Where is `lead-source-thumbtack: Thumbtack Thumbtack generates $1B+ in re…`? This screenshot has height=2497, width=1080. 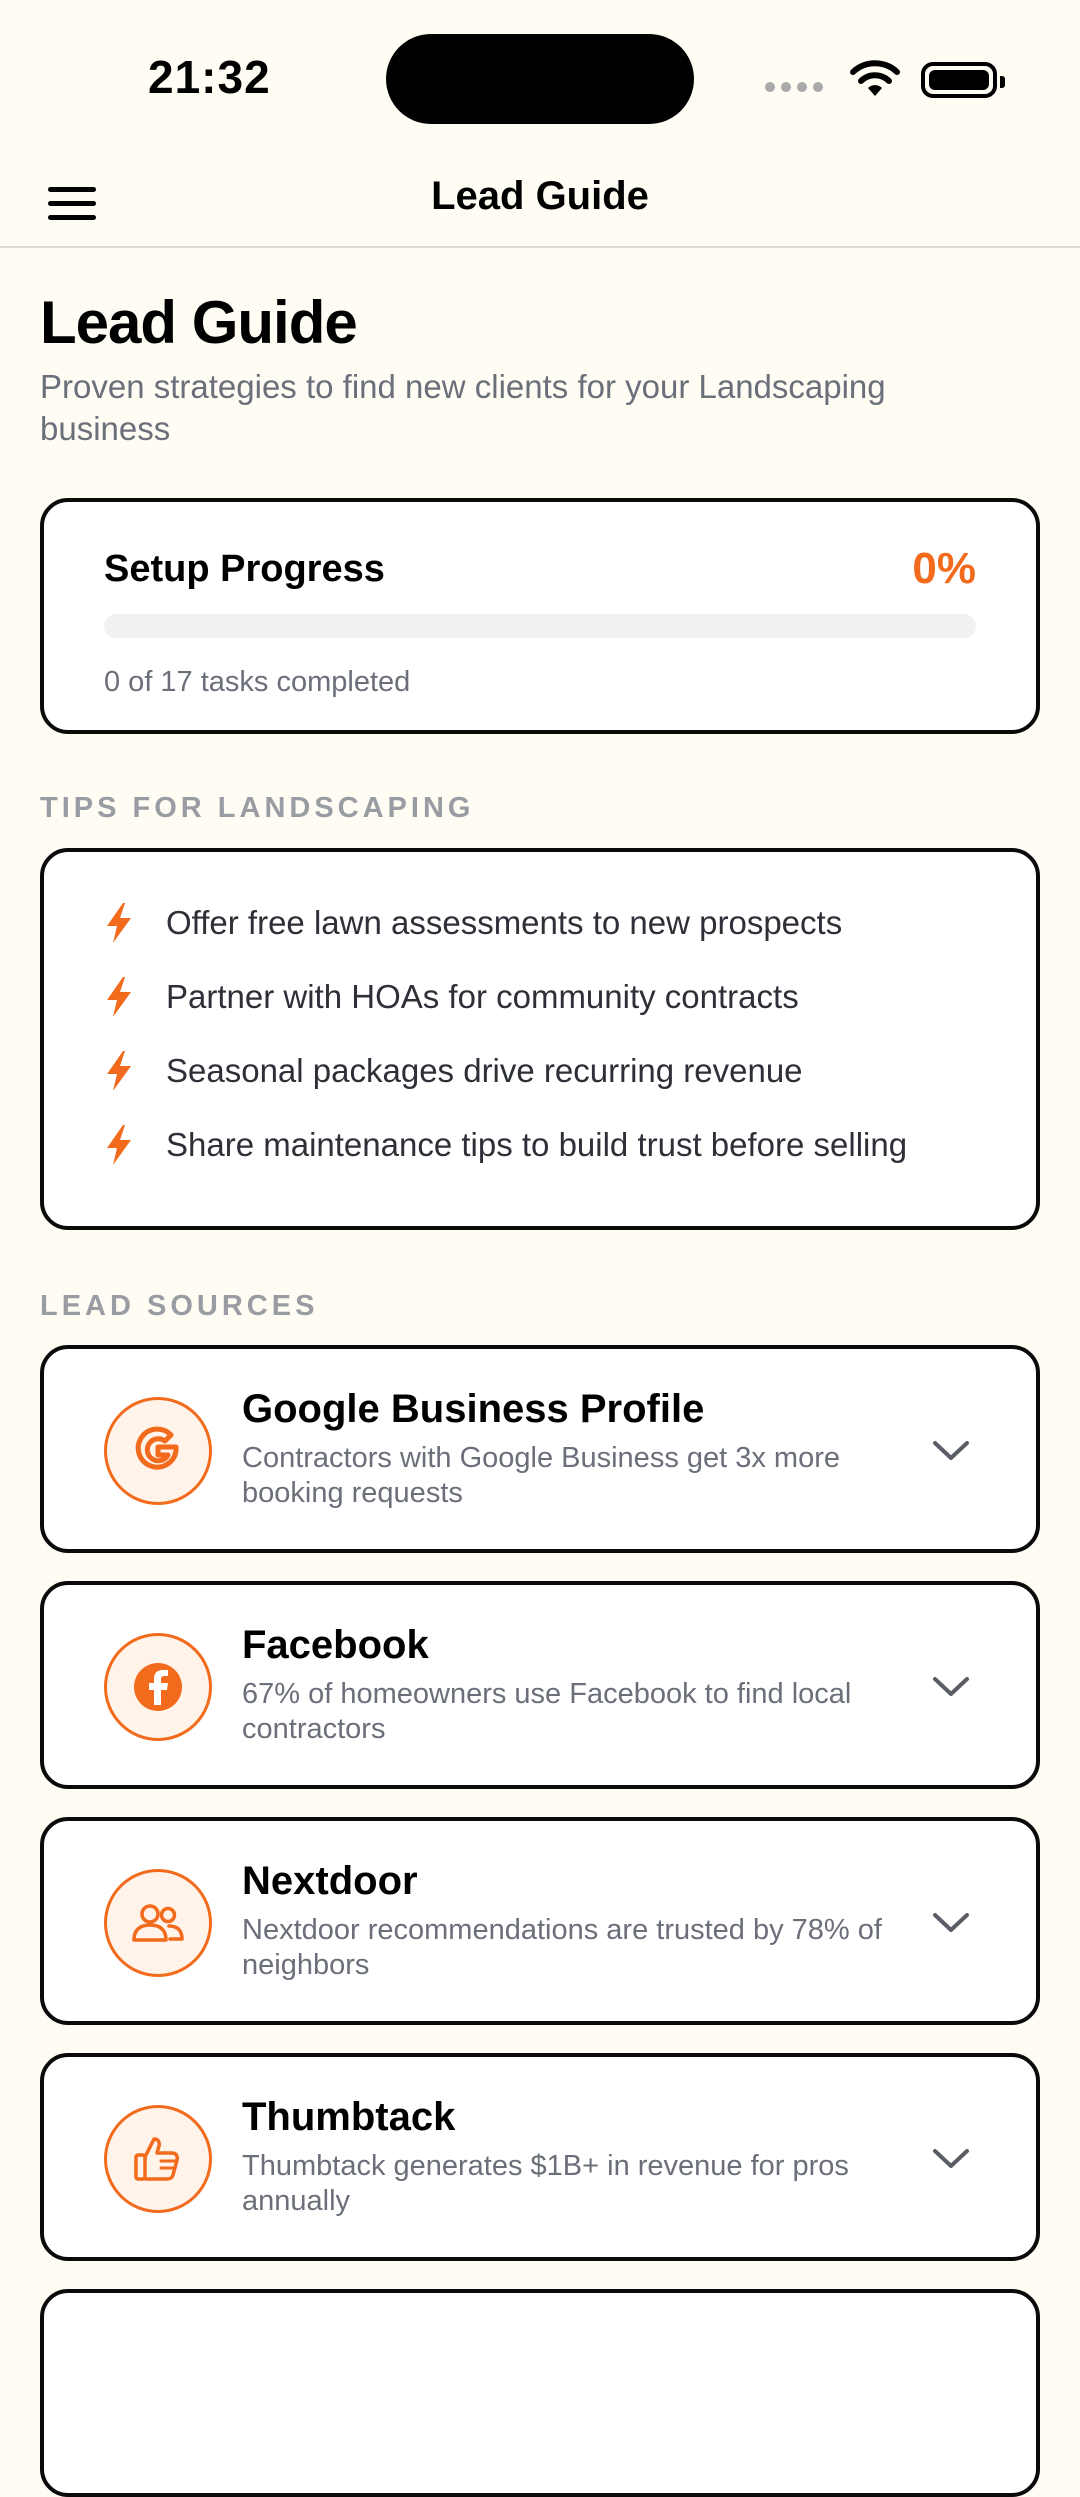
lead-source-thumbtack: Thumbtack Thumbtack generates $1B+ in re… is located at coordinates (540, 2157).